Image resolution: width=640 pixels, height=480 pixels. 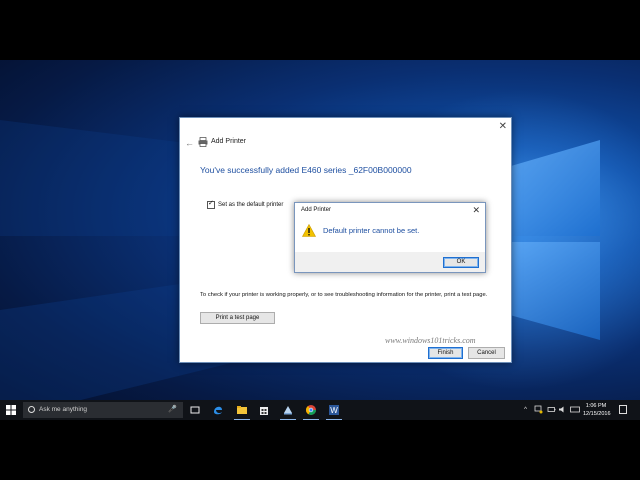 What do you see at coordinates (316, 210) in the screenshot?
I see `popup-title: Add Printer` at bounding box center [316, 210].